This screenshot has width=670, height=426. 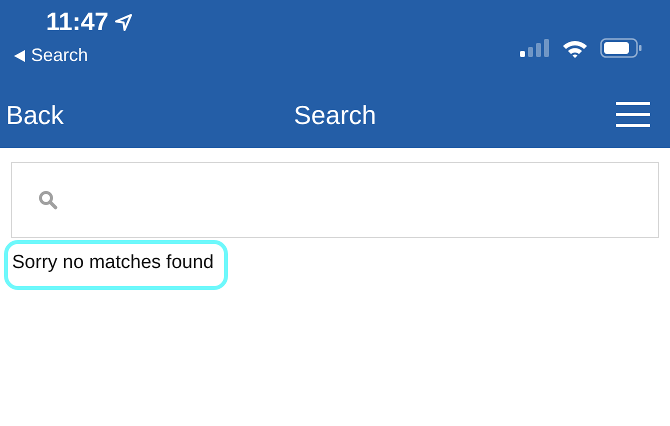 What do you see at coordinates (335, 115) in the screenshot?
I see `page-title: Search` at bounding box center [335, 115].